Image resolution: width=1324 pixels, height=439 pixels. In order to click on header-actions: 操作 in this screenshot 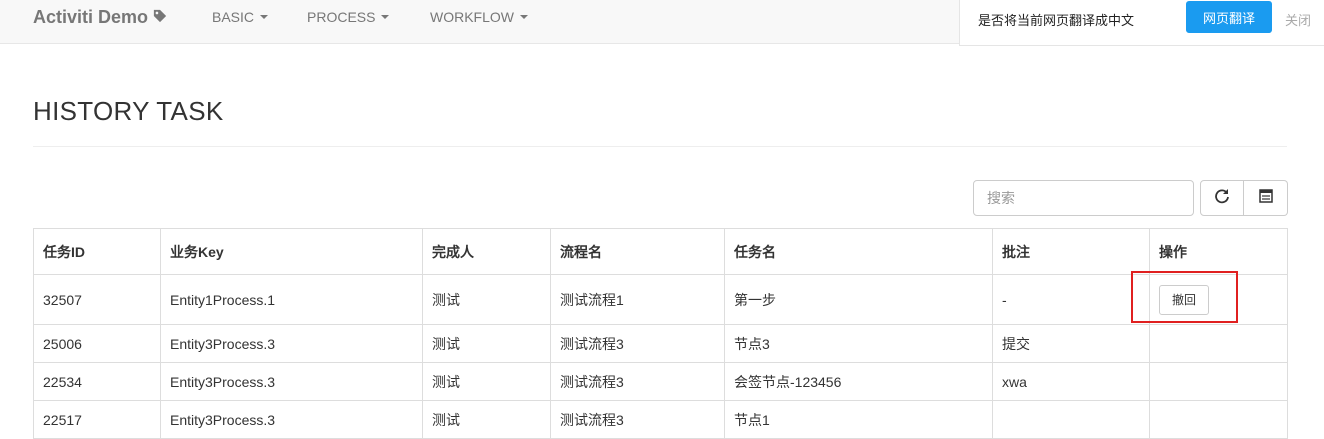, I will do `click(1218, 251)`.